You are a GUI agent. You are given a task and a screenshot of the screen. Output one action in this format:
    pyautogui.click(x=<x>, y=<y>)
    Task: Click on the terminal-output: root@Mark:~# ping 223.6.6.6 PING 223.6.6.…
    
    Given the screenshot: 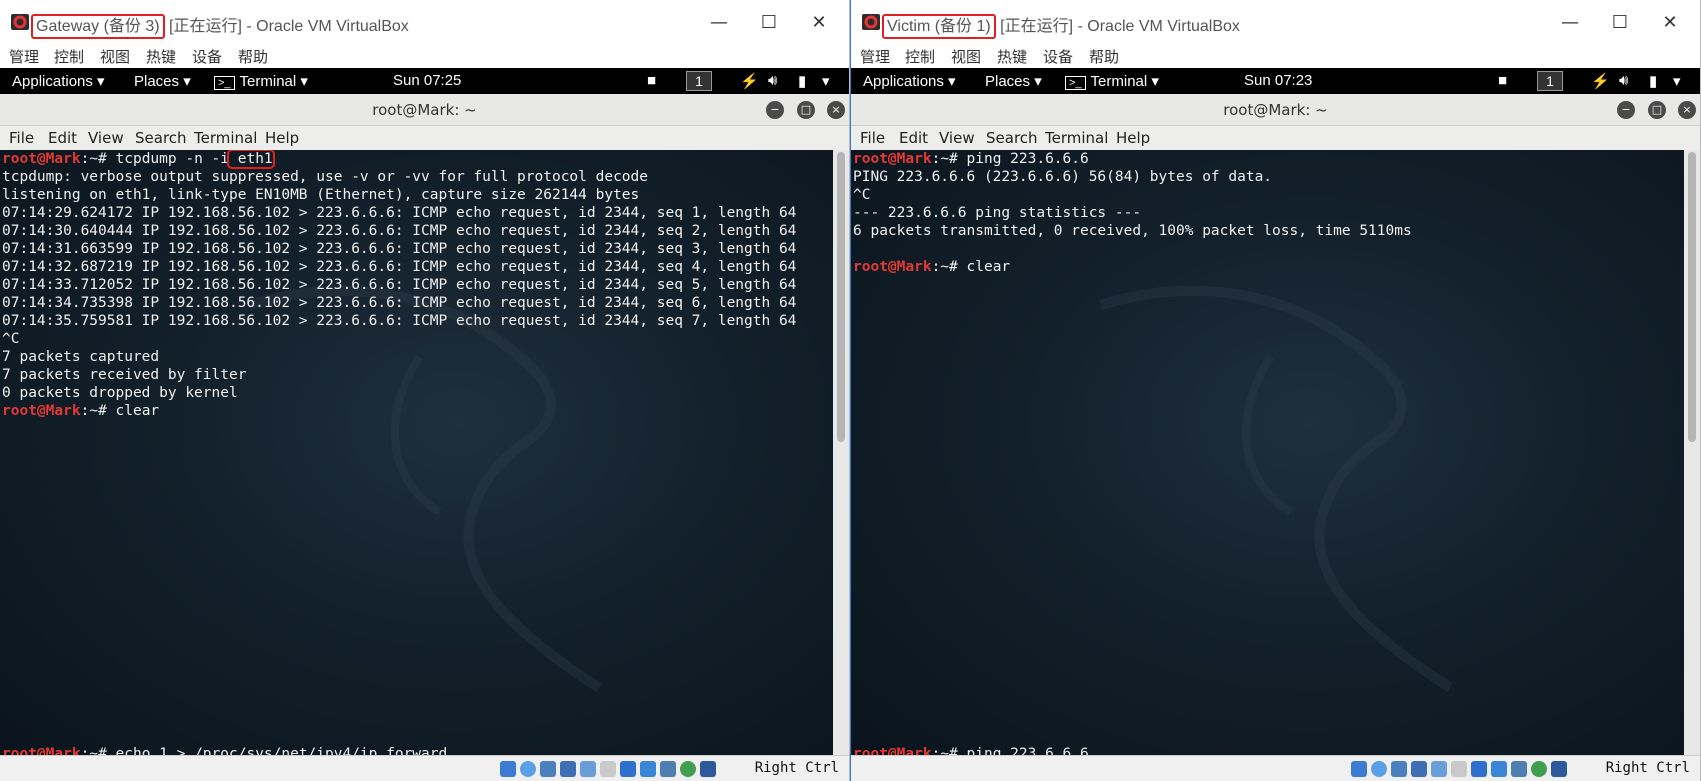 What is the action you would take?
    pyautogui.click(x=1132, y=213)
    